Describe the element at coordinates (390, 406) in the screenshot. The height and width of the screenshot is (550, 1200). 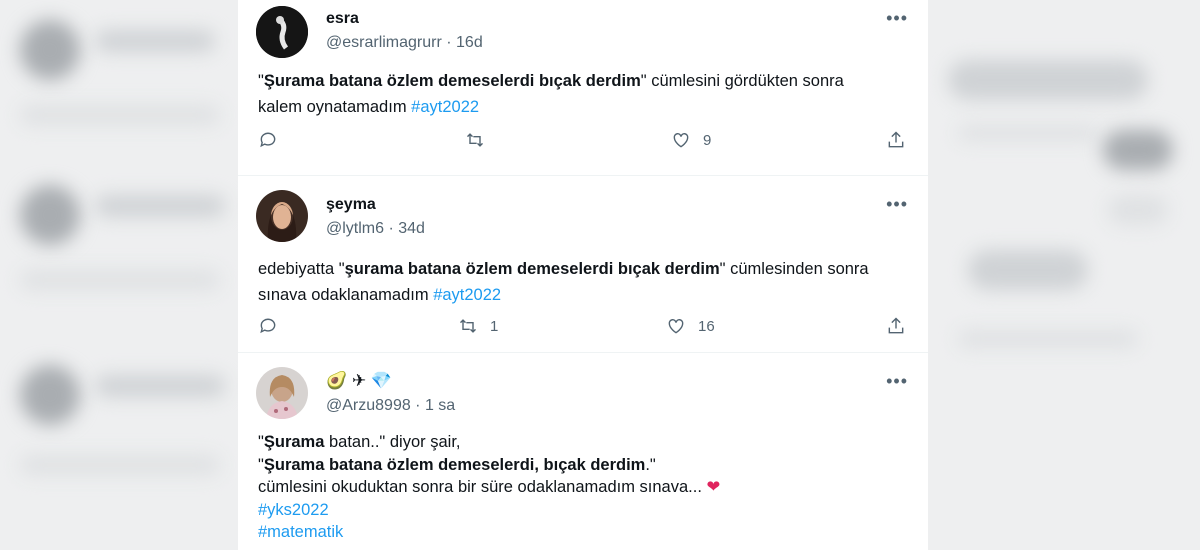
I see `handle-timestamp: @Arzu8998 · 1 sa` at that location.